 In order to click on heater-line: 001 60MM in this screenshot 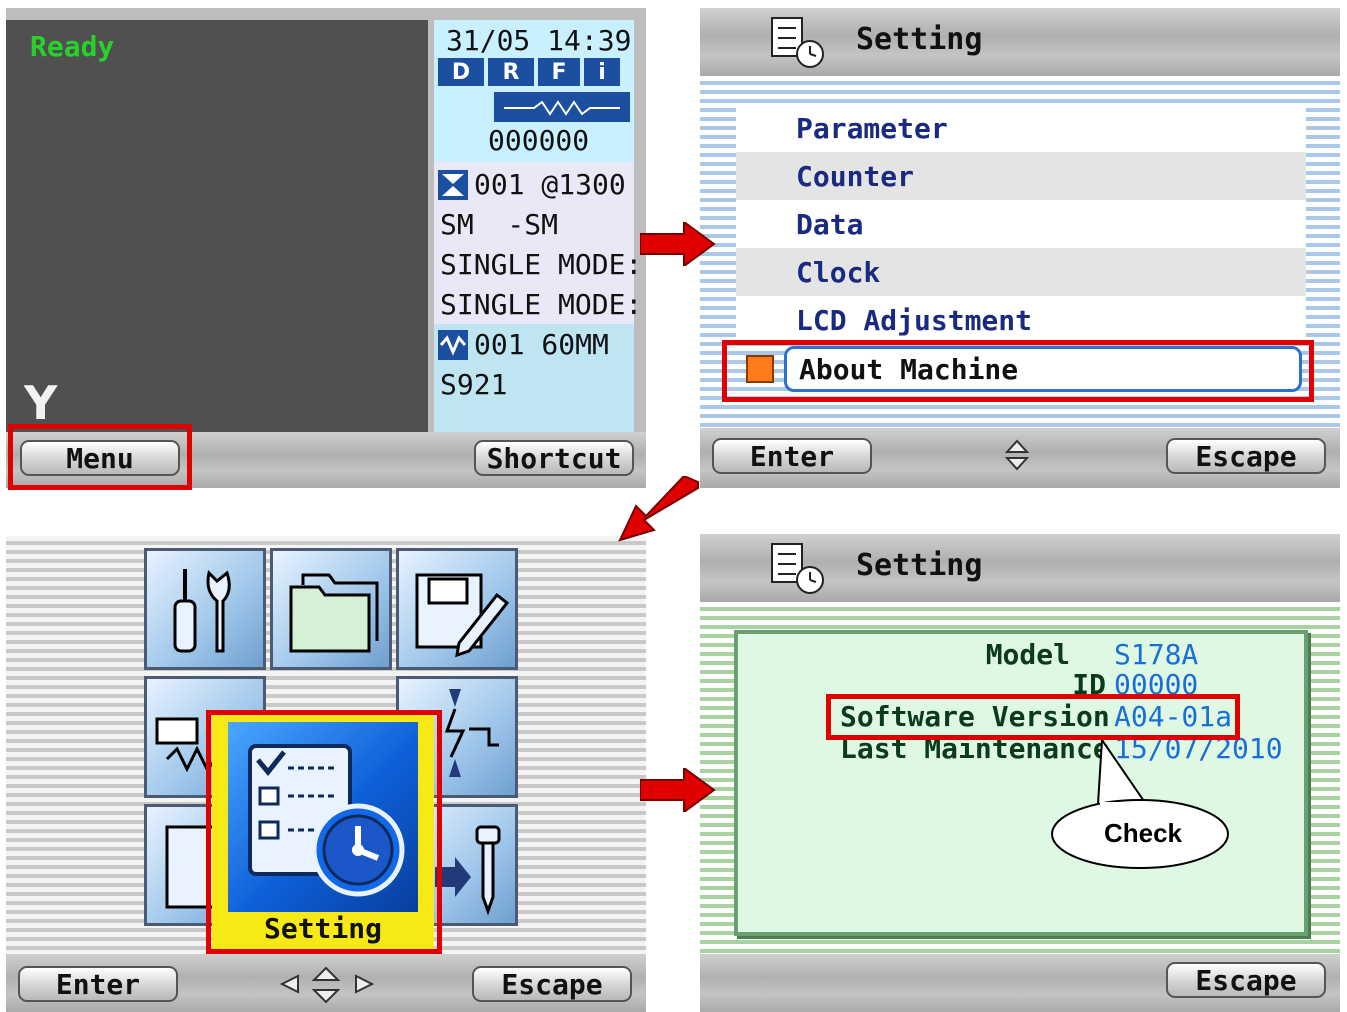, I will do `click(541, 344)`.